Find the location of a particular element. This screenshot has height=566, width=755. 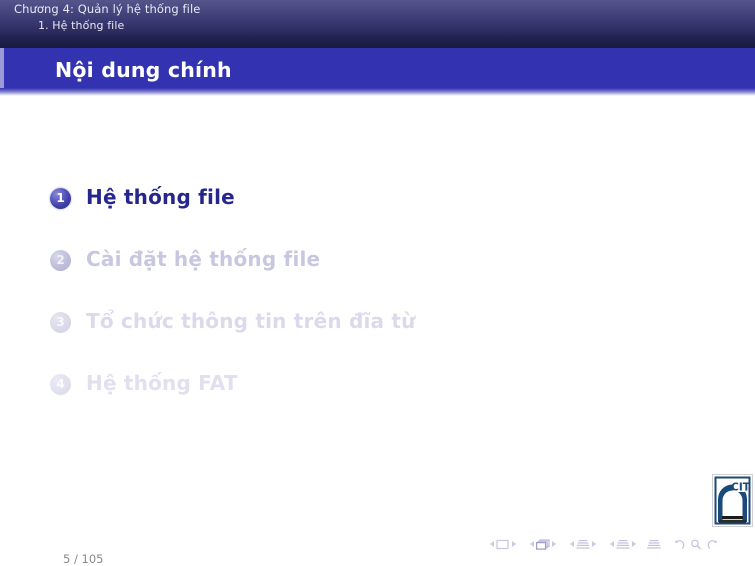

next-section-icon is located at coordinates (633, 544).